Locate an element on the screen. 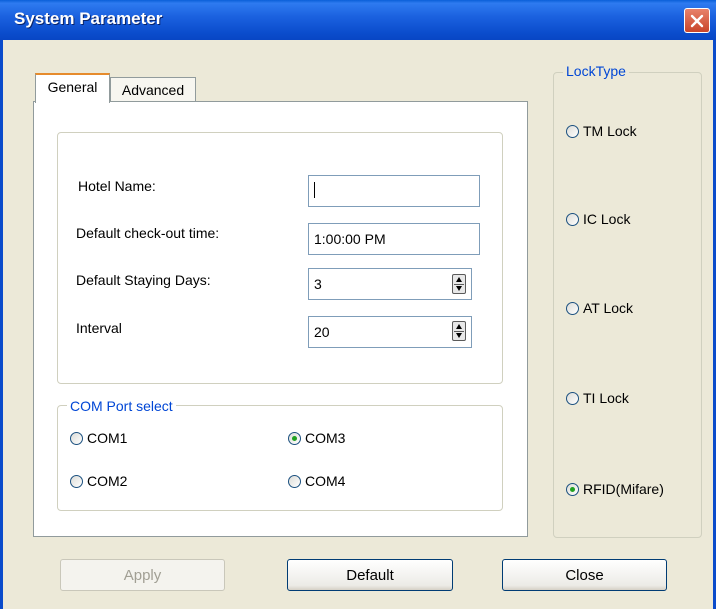 This screenshot has width=716, height=609. ic-lock-label: IC Lock is located at coordinates (607, 219).